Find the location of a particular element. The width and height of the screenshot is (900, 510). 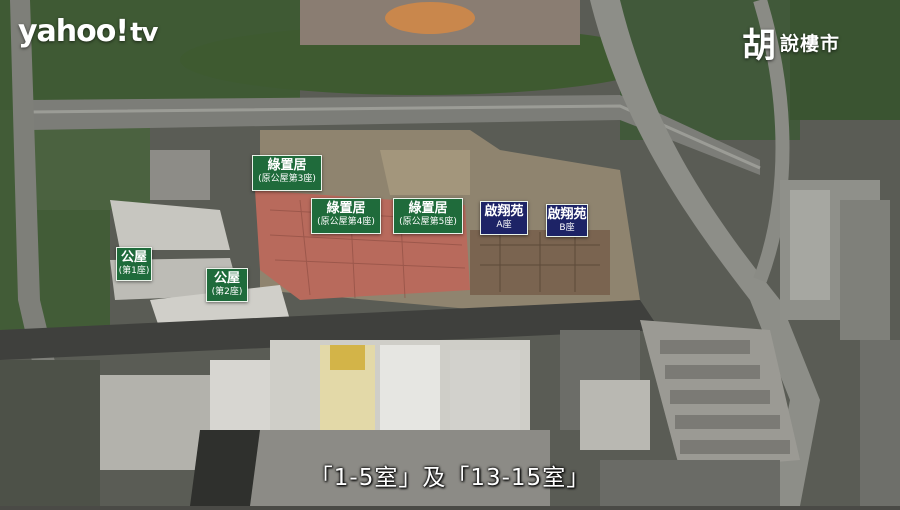

tag-oxiangyuan-block-a: 啟翔苑 A座 is located at coordinates (504, 218).